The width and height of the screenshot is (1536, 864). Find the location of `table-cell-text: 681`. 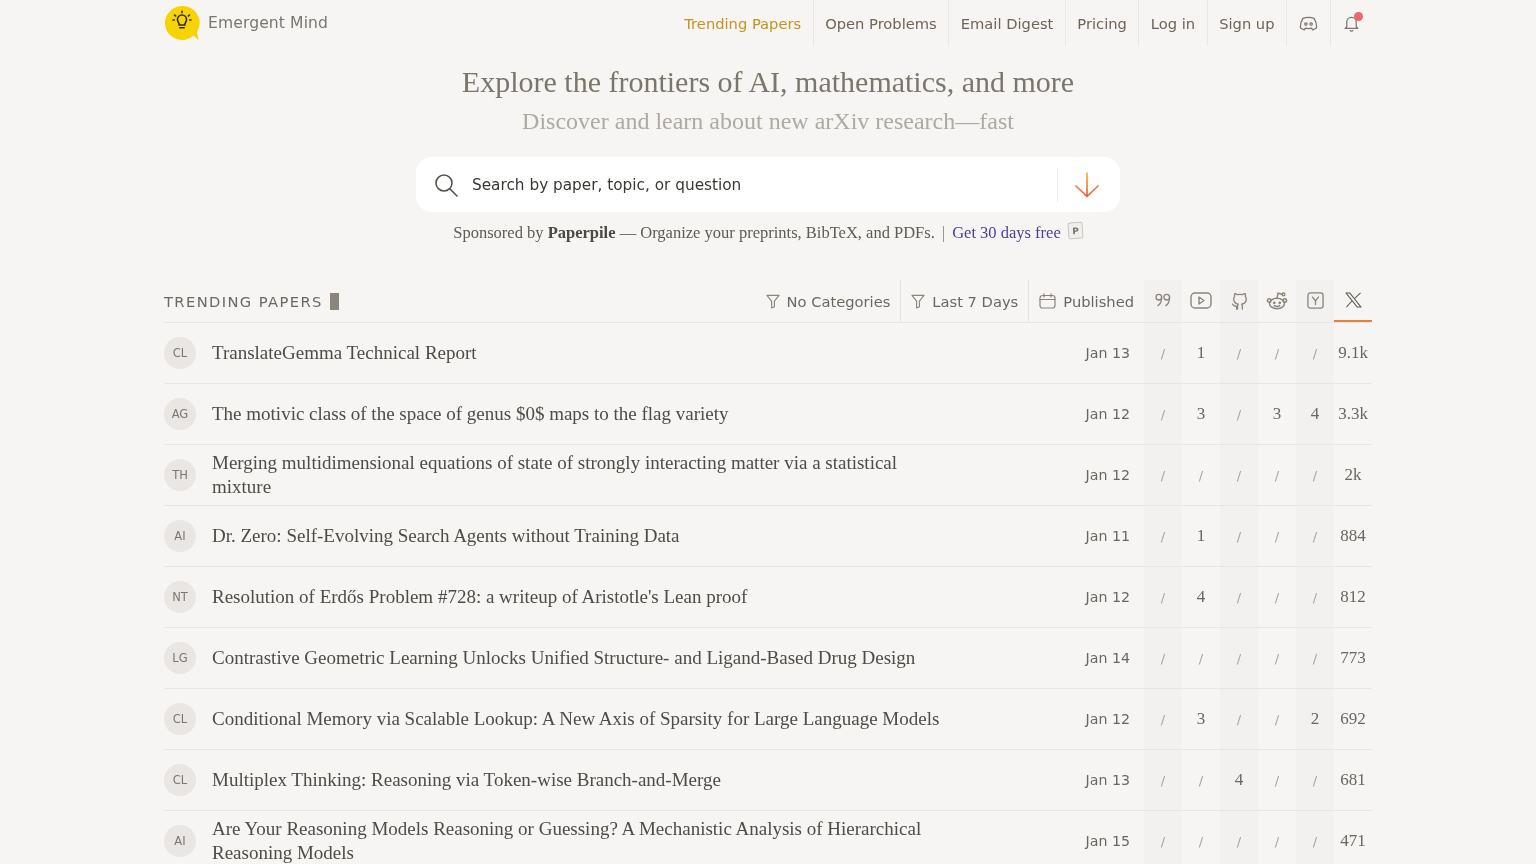

table-cell-text: 681 is located at coordinates (1353, 780).